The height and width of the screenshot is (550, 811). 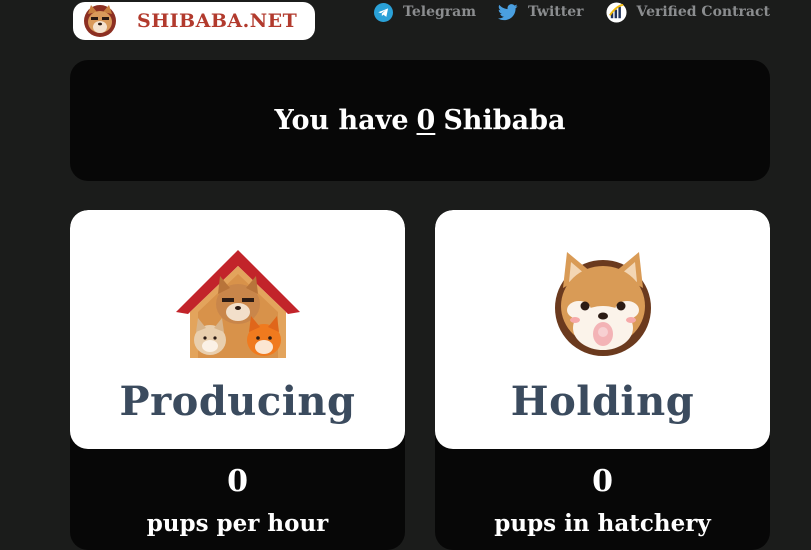 I want to click on shiba-face-icon, so click(x=602, y=304).